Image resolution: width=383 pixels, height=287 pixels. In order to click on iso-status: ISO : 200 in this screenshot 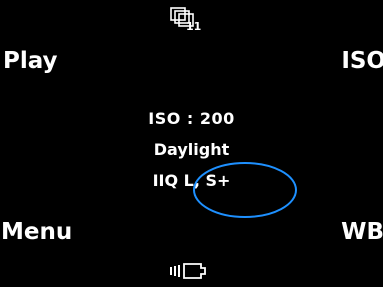, I will do `click(191, 118)`.